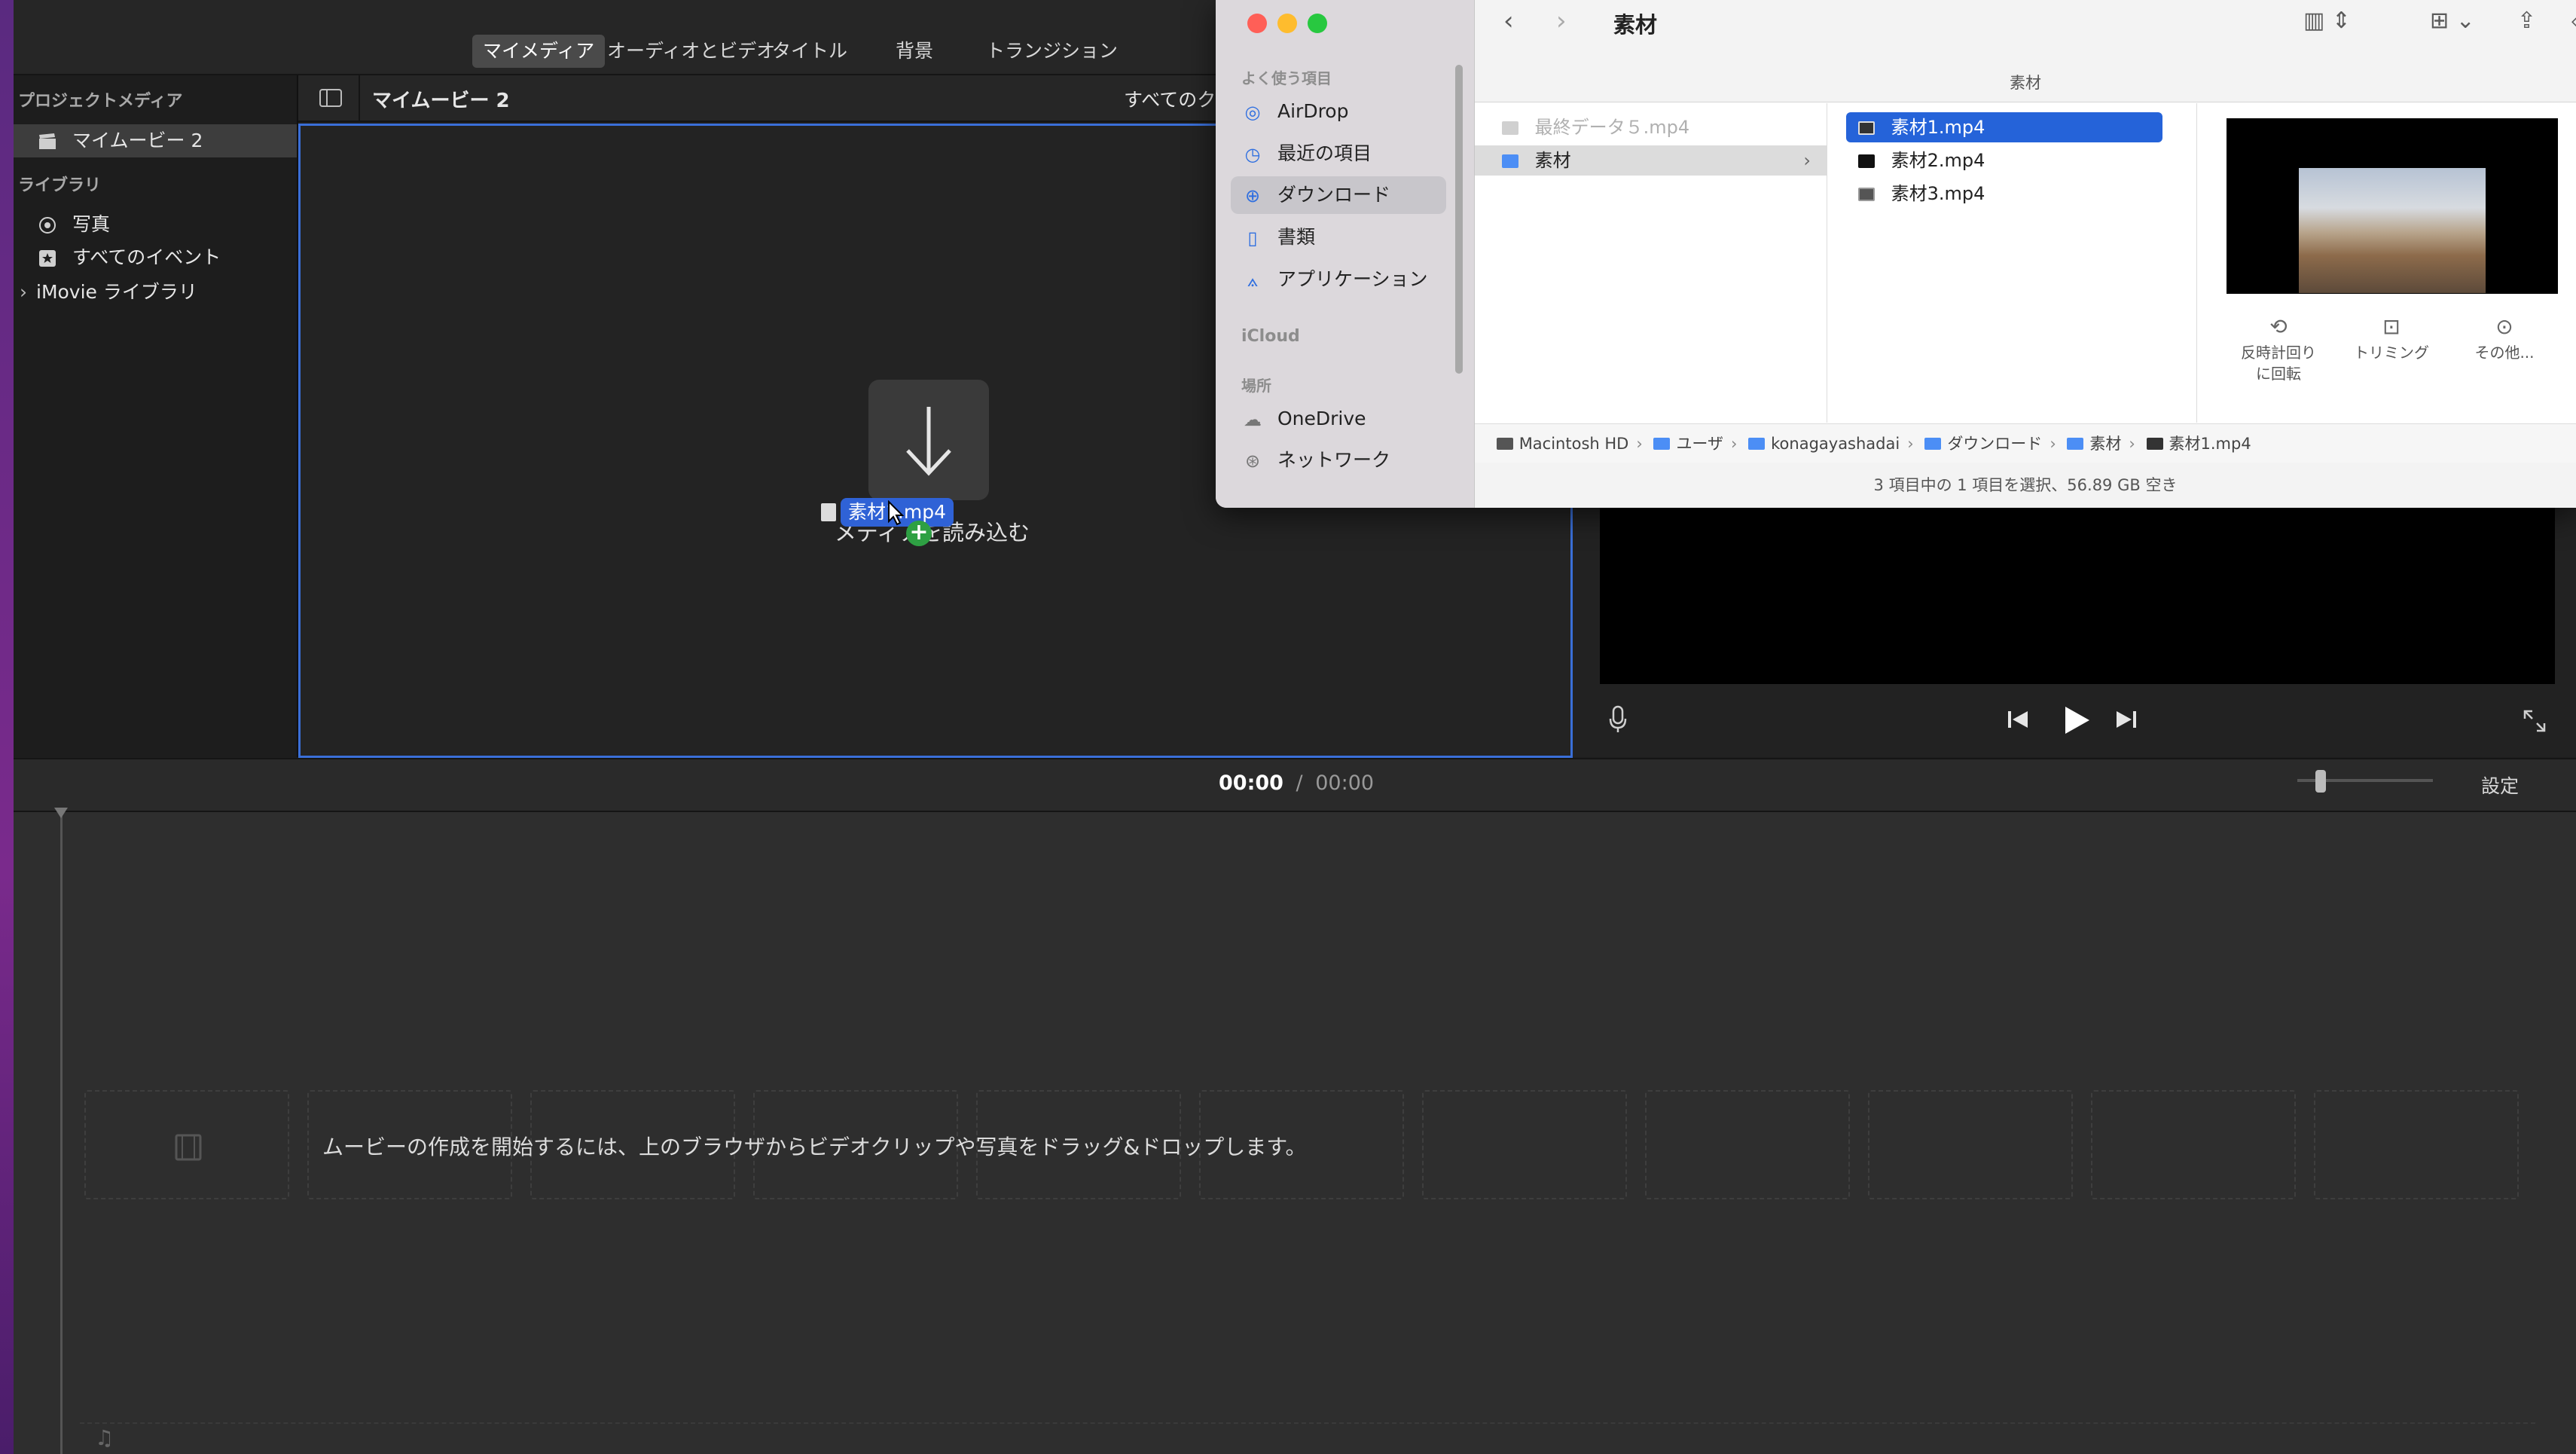 The image size is (2576, 1454). Describe the element at coordinates (1252, 112) in the screenshot. I see `airdrop-icon: ◎` at that location.